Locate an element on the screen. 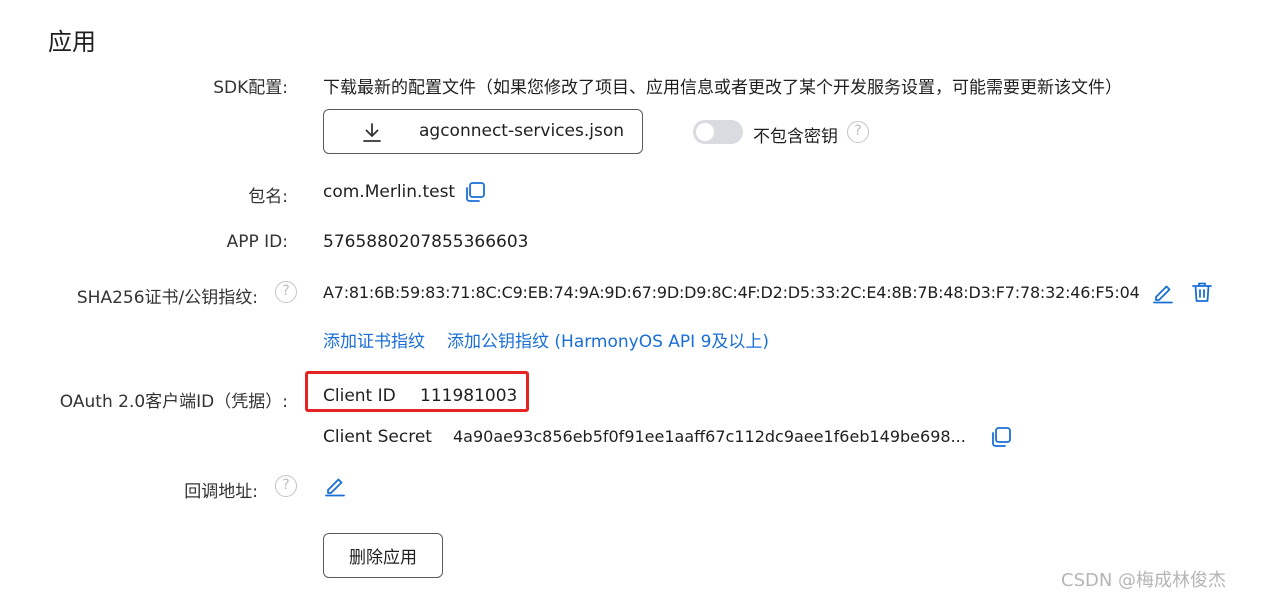 The height and width of the screenshot is (599, 1279). oauth-client-label: OAuth 2.0客户端ID（凭据）: is located at coordinates (173, 402).